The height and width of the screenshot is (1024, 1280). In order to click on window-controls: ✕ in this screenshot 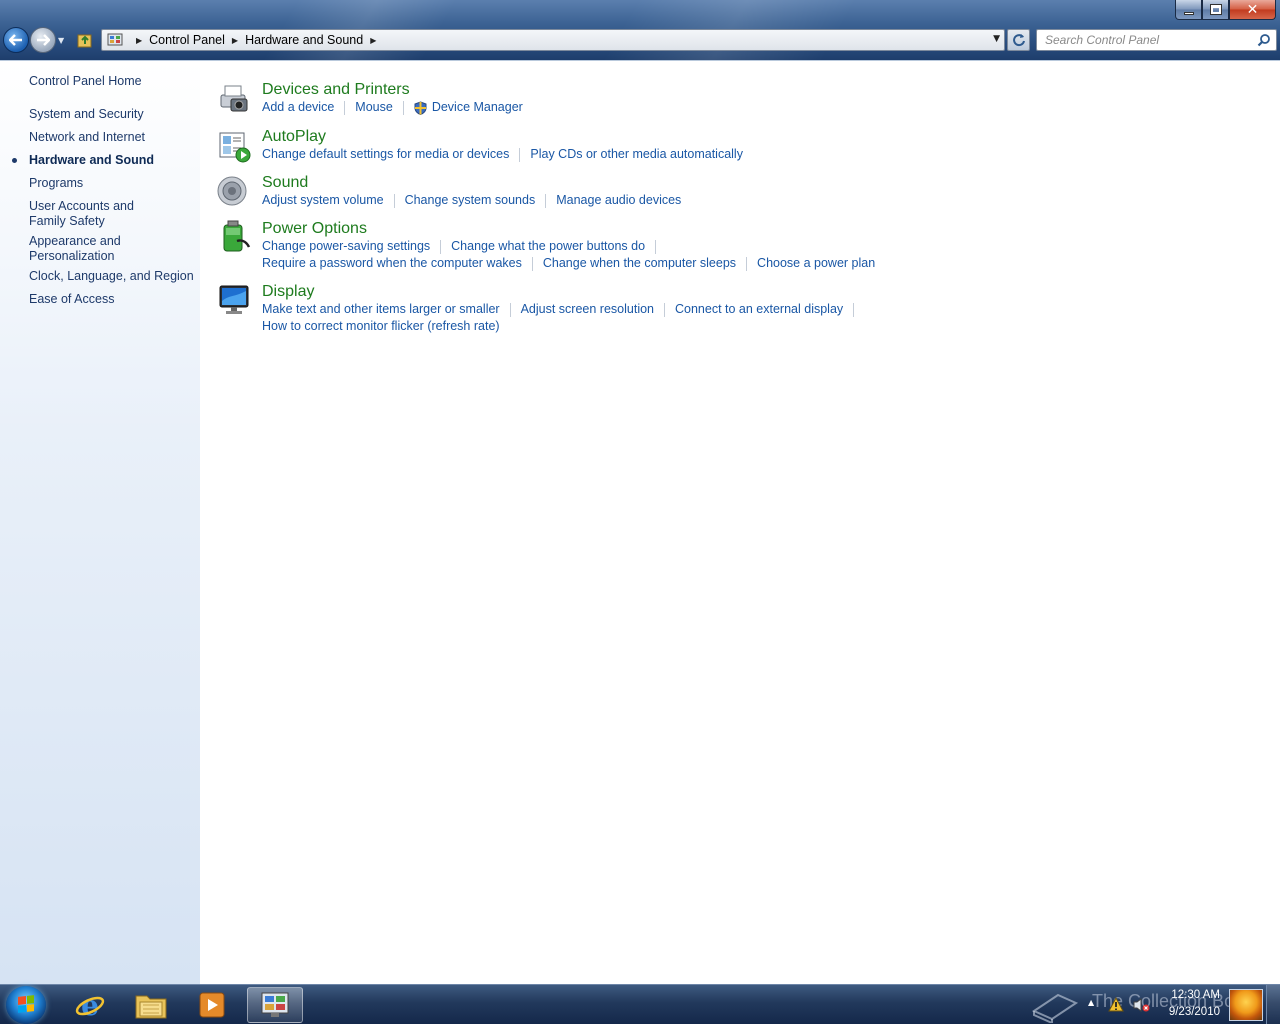, I will do `click(1225, 10)`.